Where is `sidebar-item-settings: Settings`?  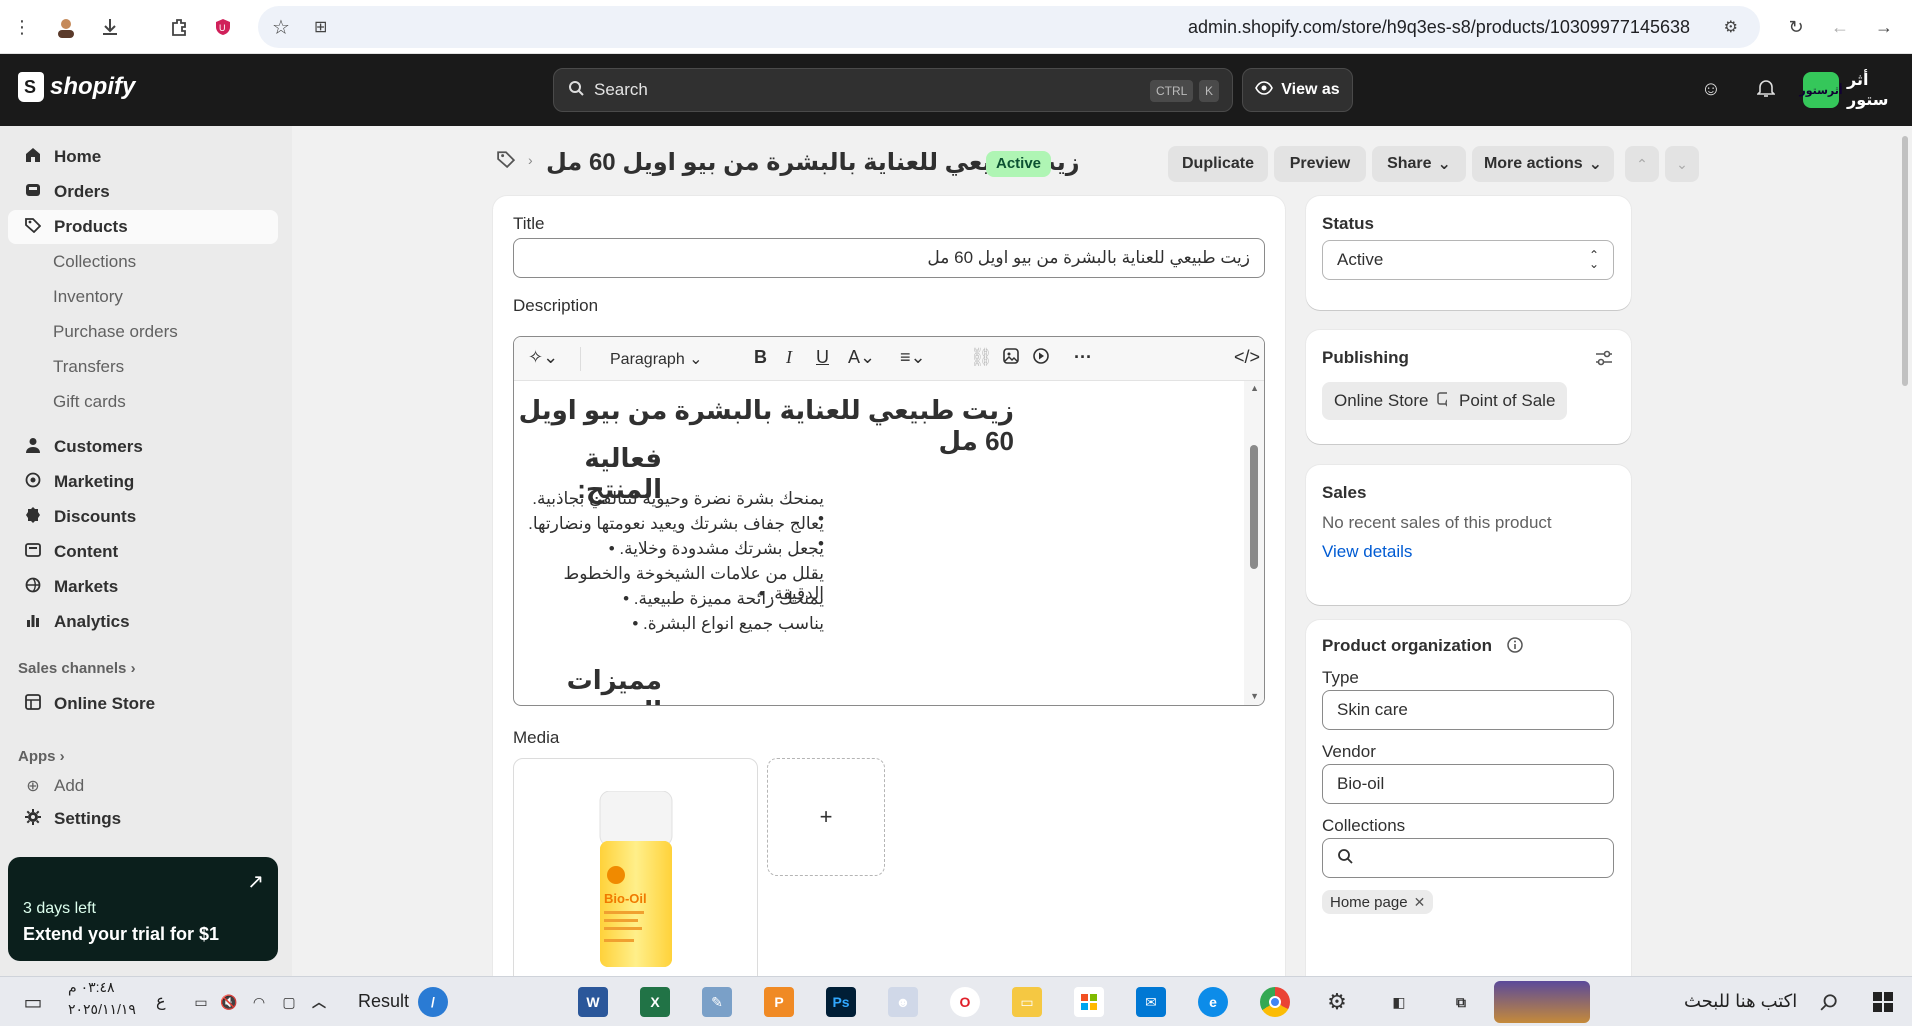
sidebar-item-settings: Settings is located at coordinates (143, 819).